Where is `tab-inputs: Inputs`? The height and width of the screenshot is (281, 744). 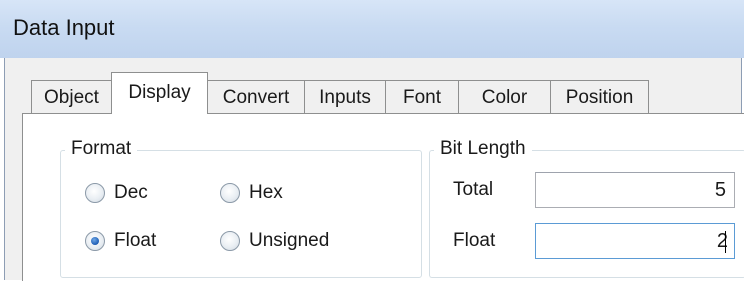 tab-inputs: Inputs is located at coordinates (345, 96).